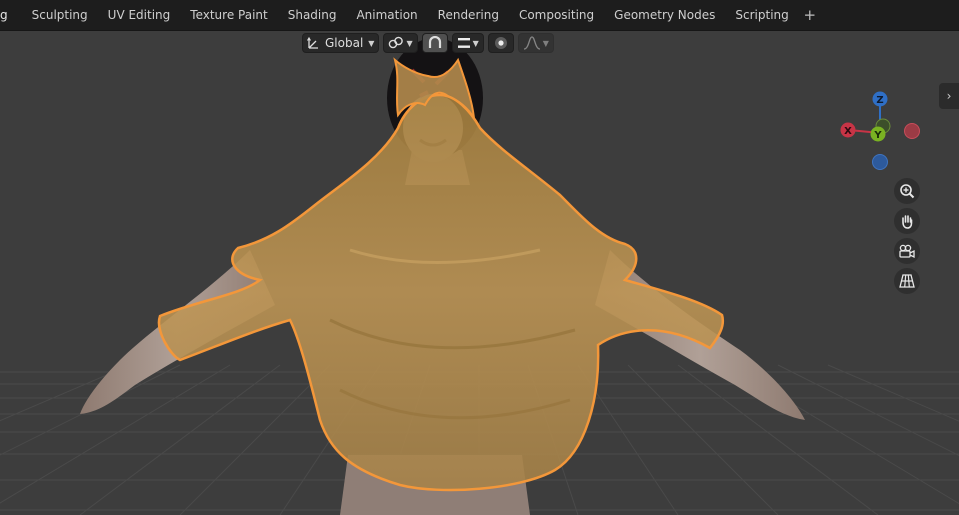 This screenshot has height=515, width=959. Describe the element at coordinates (531, 43) in the screenshot. I see `falloff-curve-icon` at that location.